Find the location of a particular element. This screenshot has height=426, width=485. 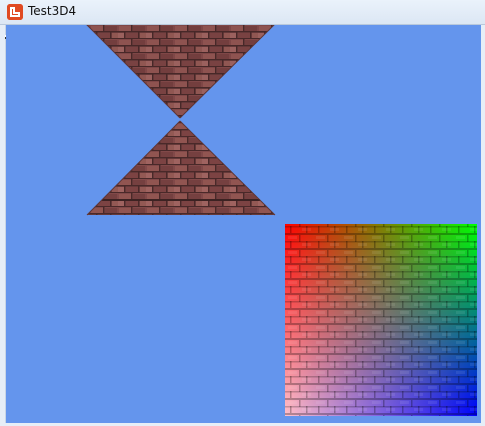

monogame-logo-icon is located at coordinates (15, 12).